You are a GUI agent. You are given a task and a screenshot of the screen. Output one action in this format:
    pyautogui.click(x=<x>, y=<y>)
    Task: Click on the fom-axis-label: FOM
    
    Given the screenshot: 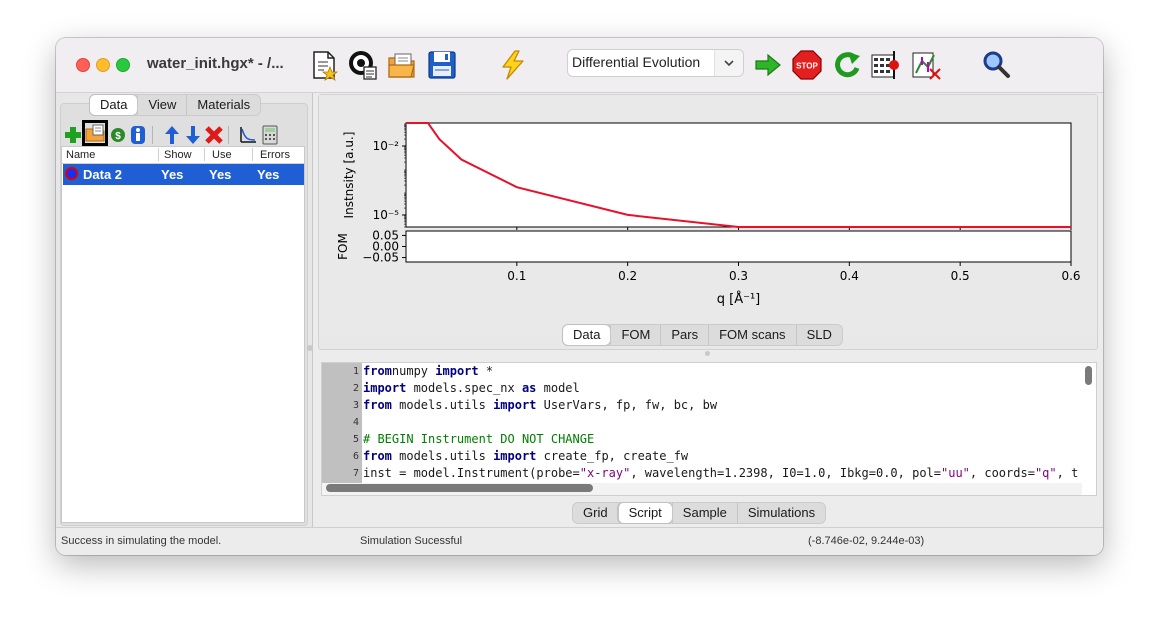 What is the action you would take?
    pyautogui.click(x=343, y=246)
    